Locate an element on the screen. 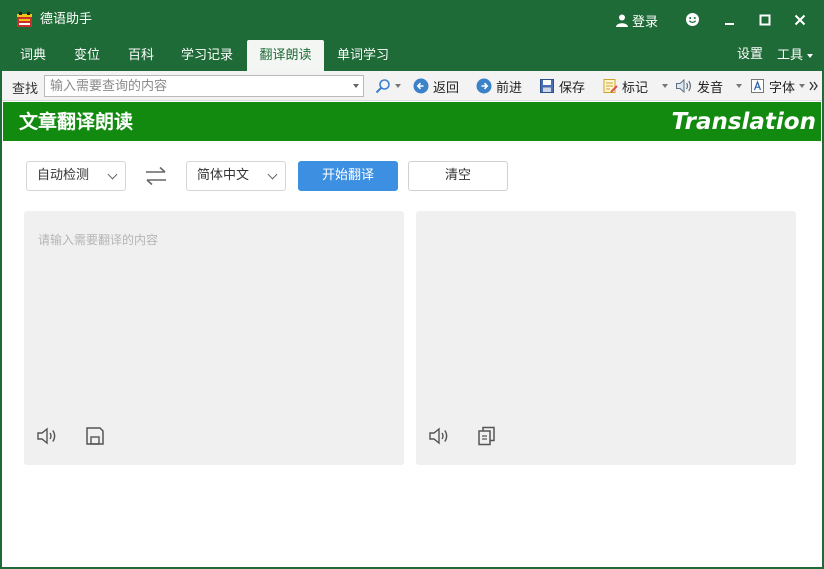  forward-arrow-icon is located at coordinates (484, 86).